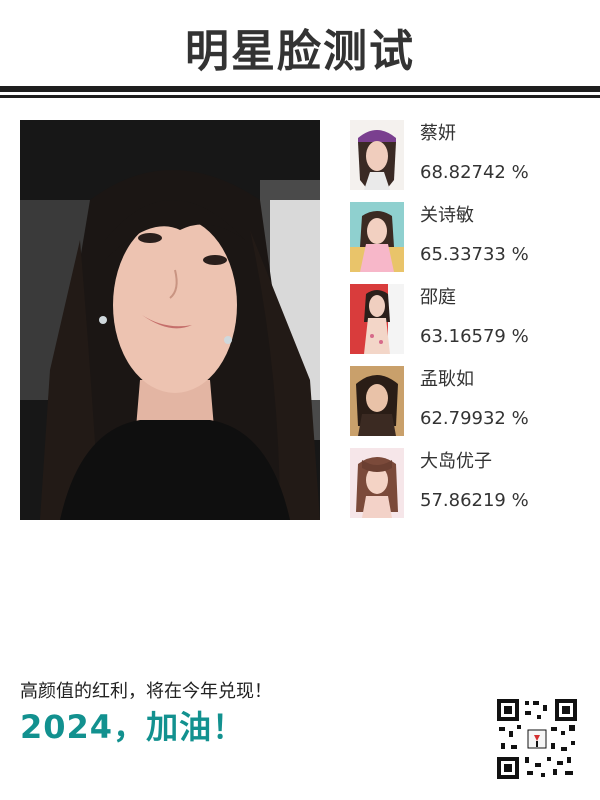 The image size is (600, 800). I want to click on match-item: 蔡妍 68.82742 %, so click(465, 161).